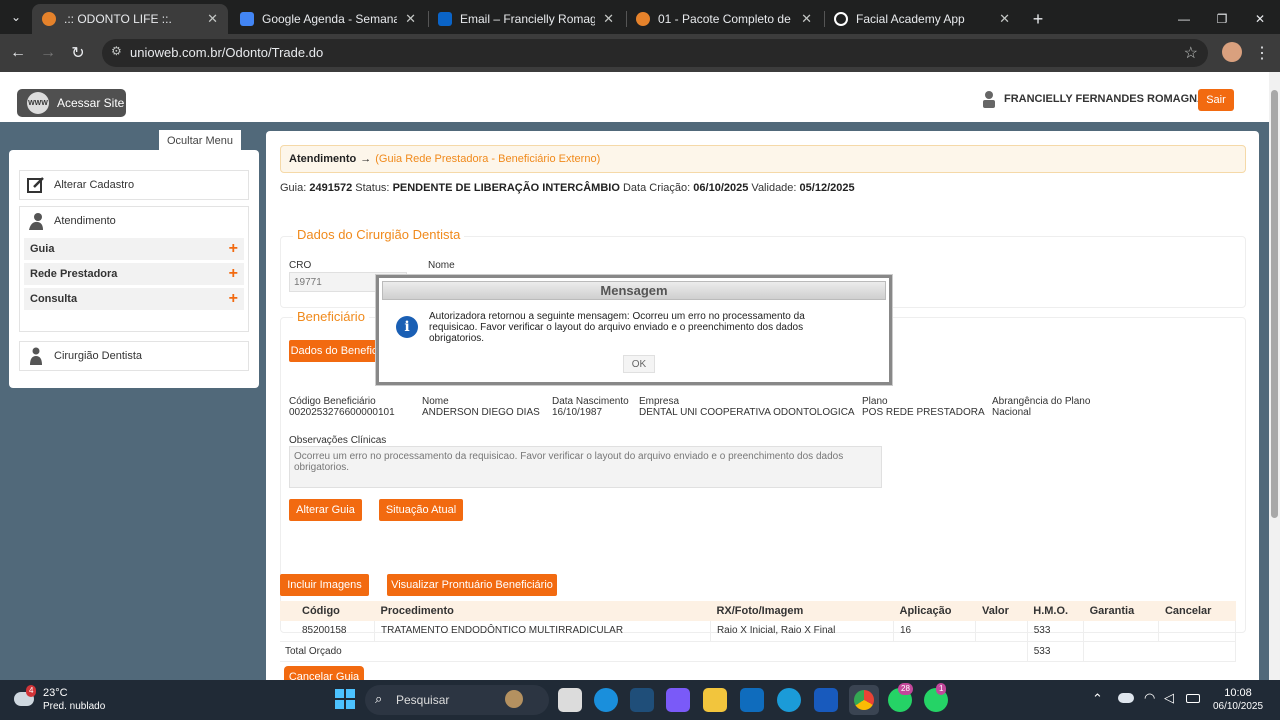 This screenshot has height=720, width=1280. I want to click on volume-icon: ◁, so click(1169, 698).